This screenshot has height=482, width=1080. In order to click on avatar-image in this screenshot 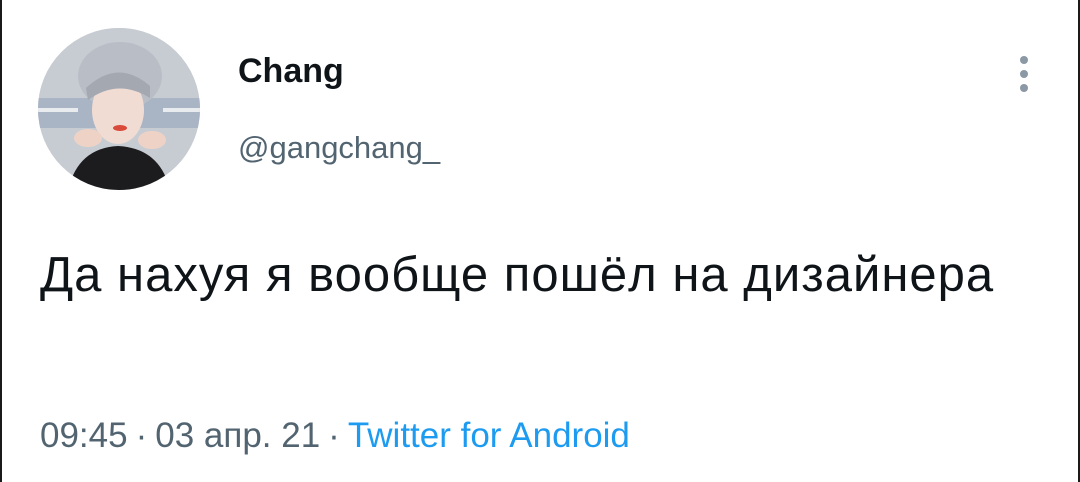, I will do `click(119, 109)`.